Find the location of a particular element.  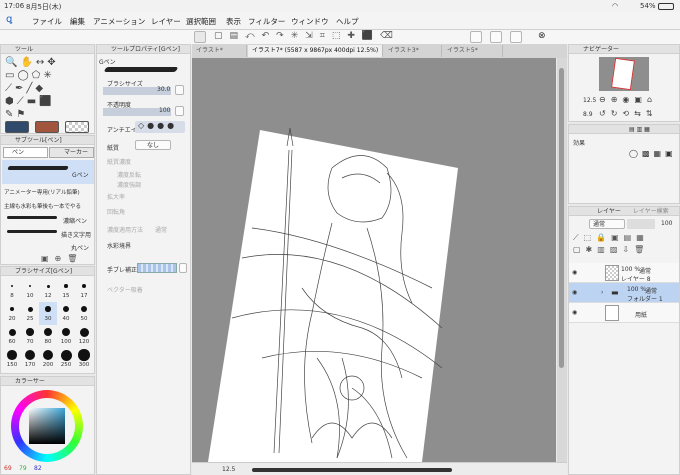

brushsize-label: 170 is located at coordinates (30, 365).